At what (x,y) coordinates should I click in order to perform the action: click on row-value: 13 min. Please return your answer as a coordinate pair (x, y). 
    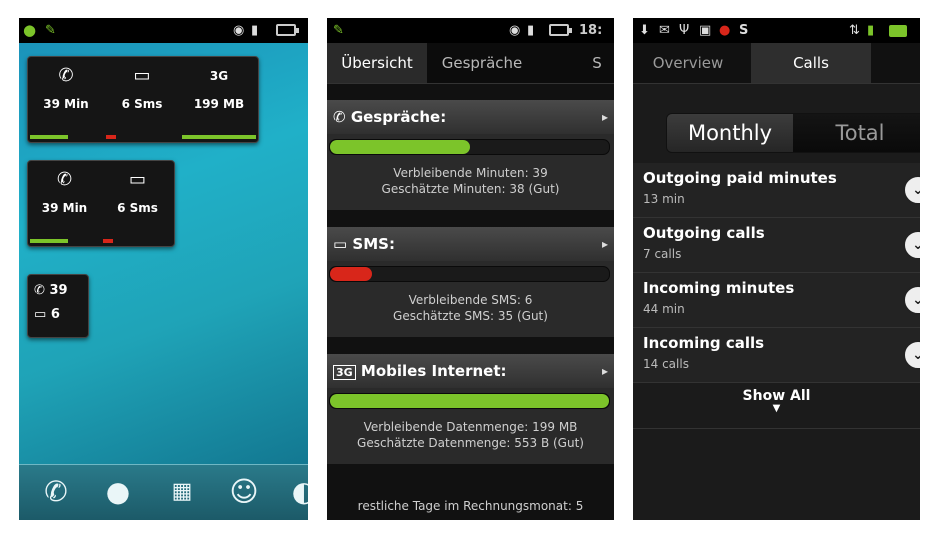
    Looking at the image, I should click on (664, 199).